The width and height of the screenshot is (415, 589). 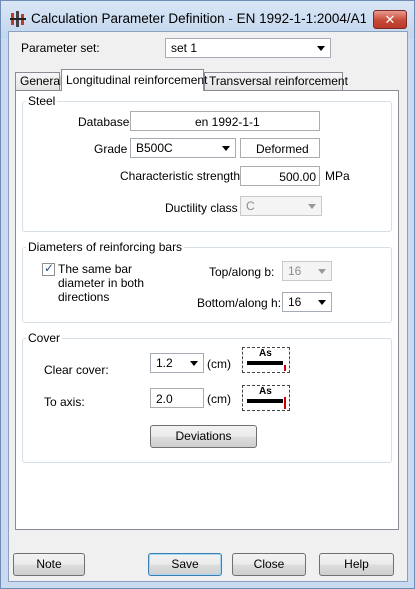 What do you see at coordinates (164, 399) in the screenshot?
I see `to-axis-value: 2.0` at bounding box center [164, 399].